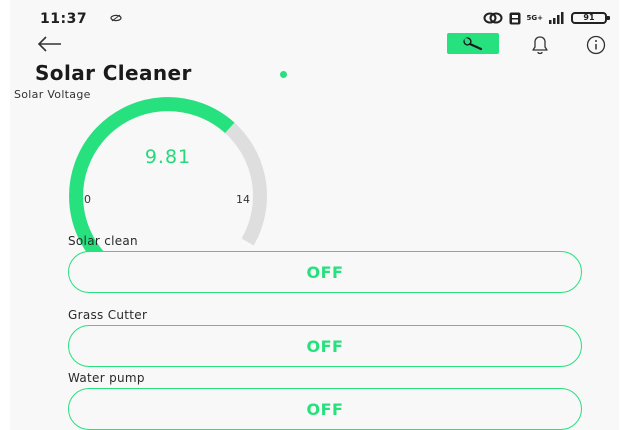 This screenshot has height=430, width=629. What do you see at coordinates (50, 44) in the screenshot?
I see `arrow-left-icon` at bounding box center [50, 44].